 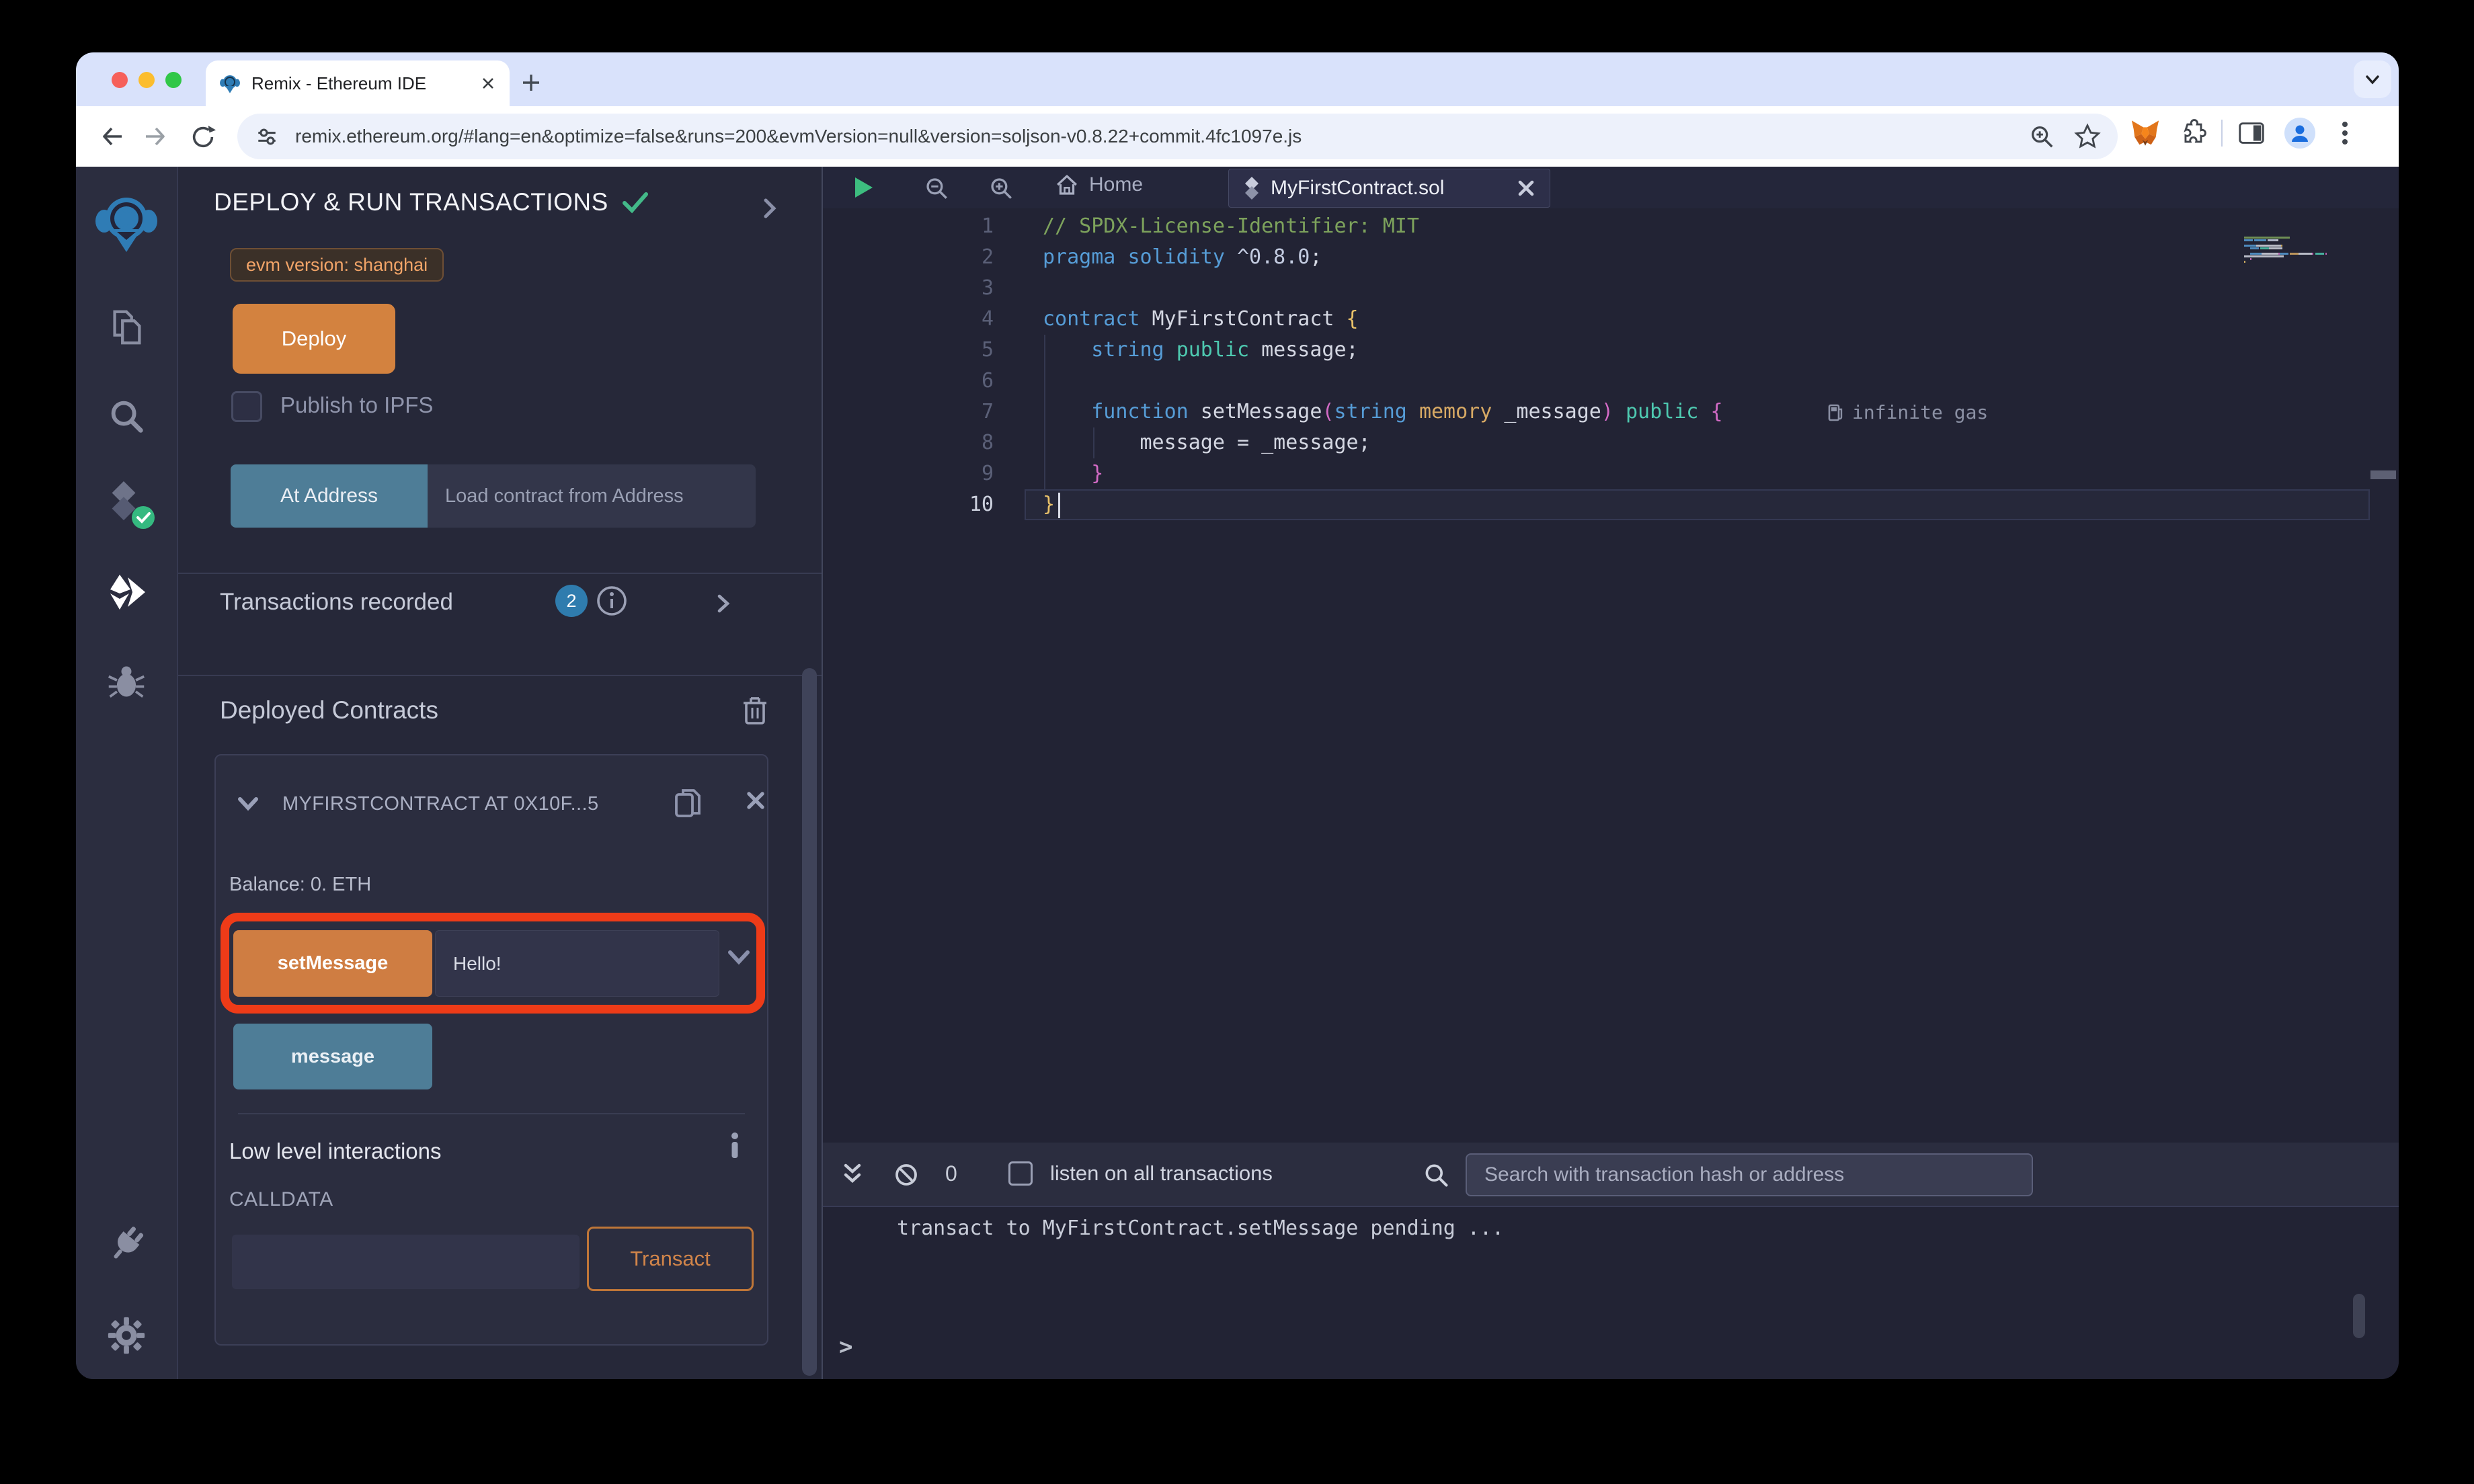 What do you see at coordinates (735, 1145) in the screenshot?
I see `lowlevel-info-icon` at bounding box center [735, 1145].